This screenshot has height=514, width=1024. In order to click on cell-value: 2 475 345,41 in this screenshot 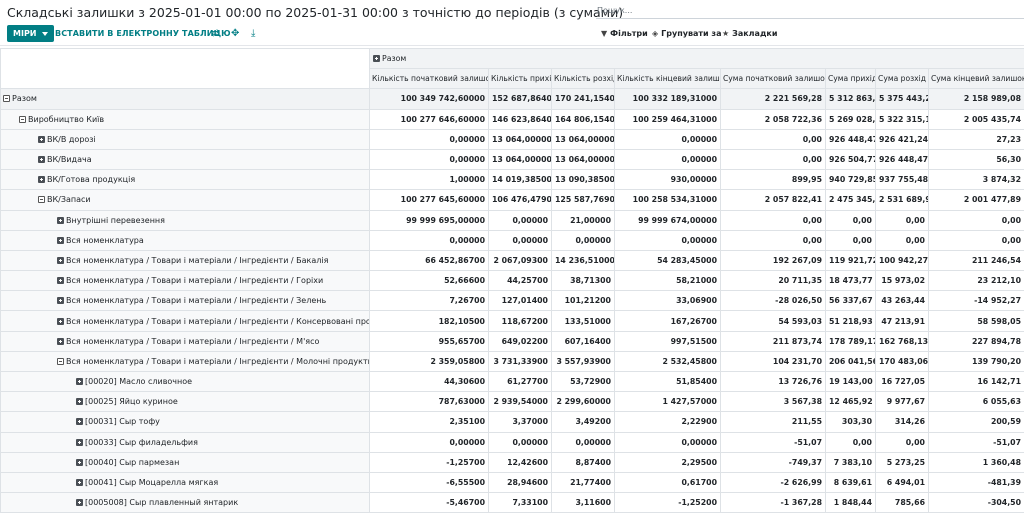, I will do `click(850, 200)`.